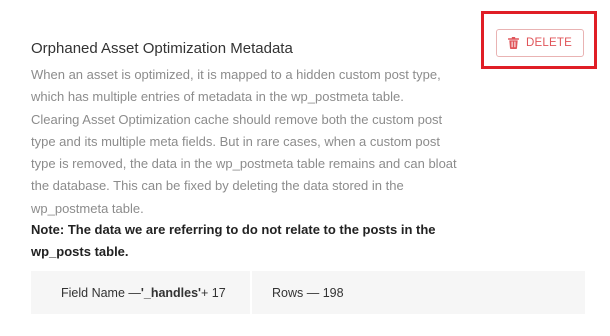 Image resolution: width=610 pixels, height=336 pixels. What do you see at coordinates (549, 43) in the screenshot?
I see `delete-button-label: DELETE` at bounding box center [549, 43].